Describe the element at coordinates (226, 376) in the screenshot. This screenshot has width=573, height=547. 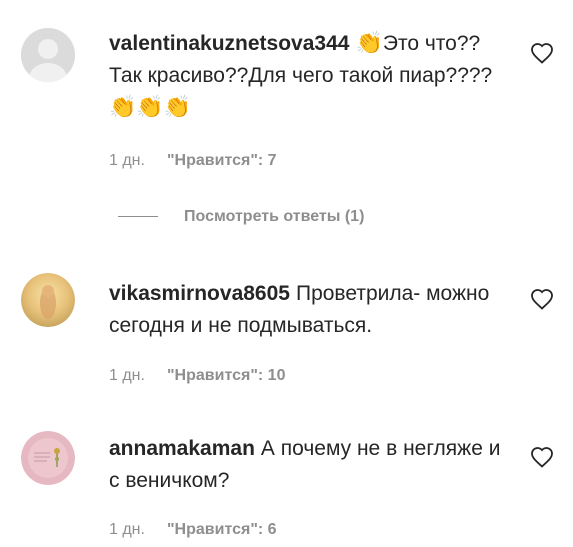
I see `likes-count: "Нравится": 10` at that location.